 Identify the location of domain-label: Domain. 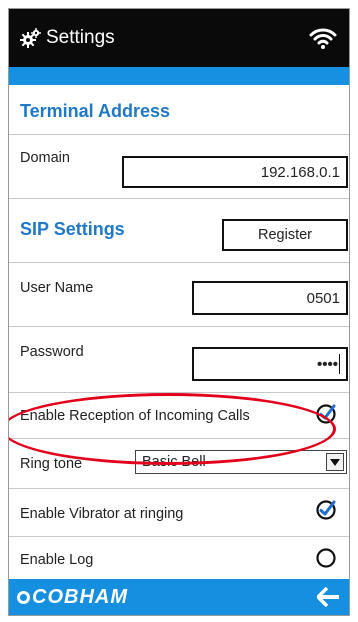
(45, 158).